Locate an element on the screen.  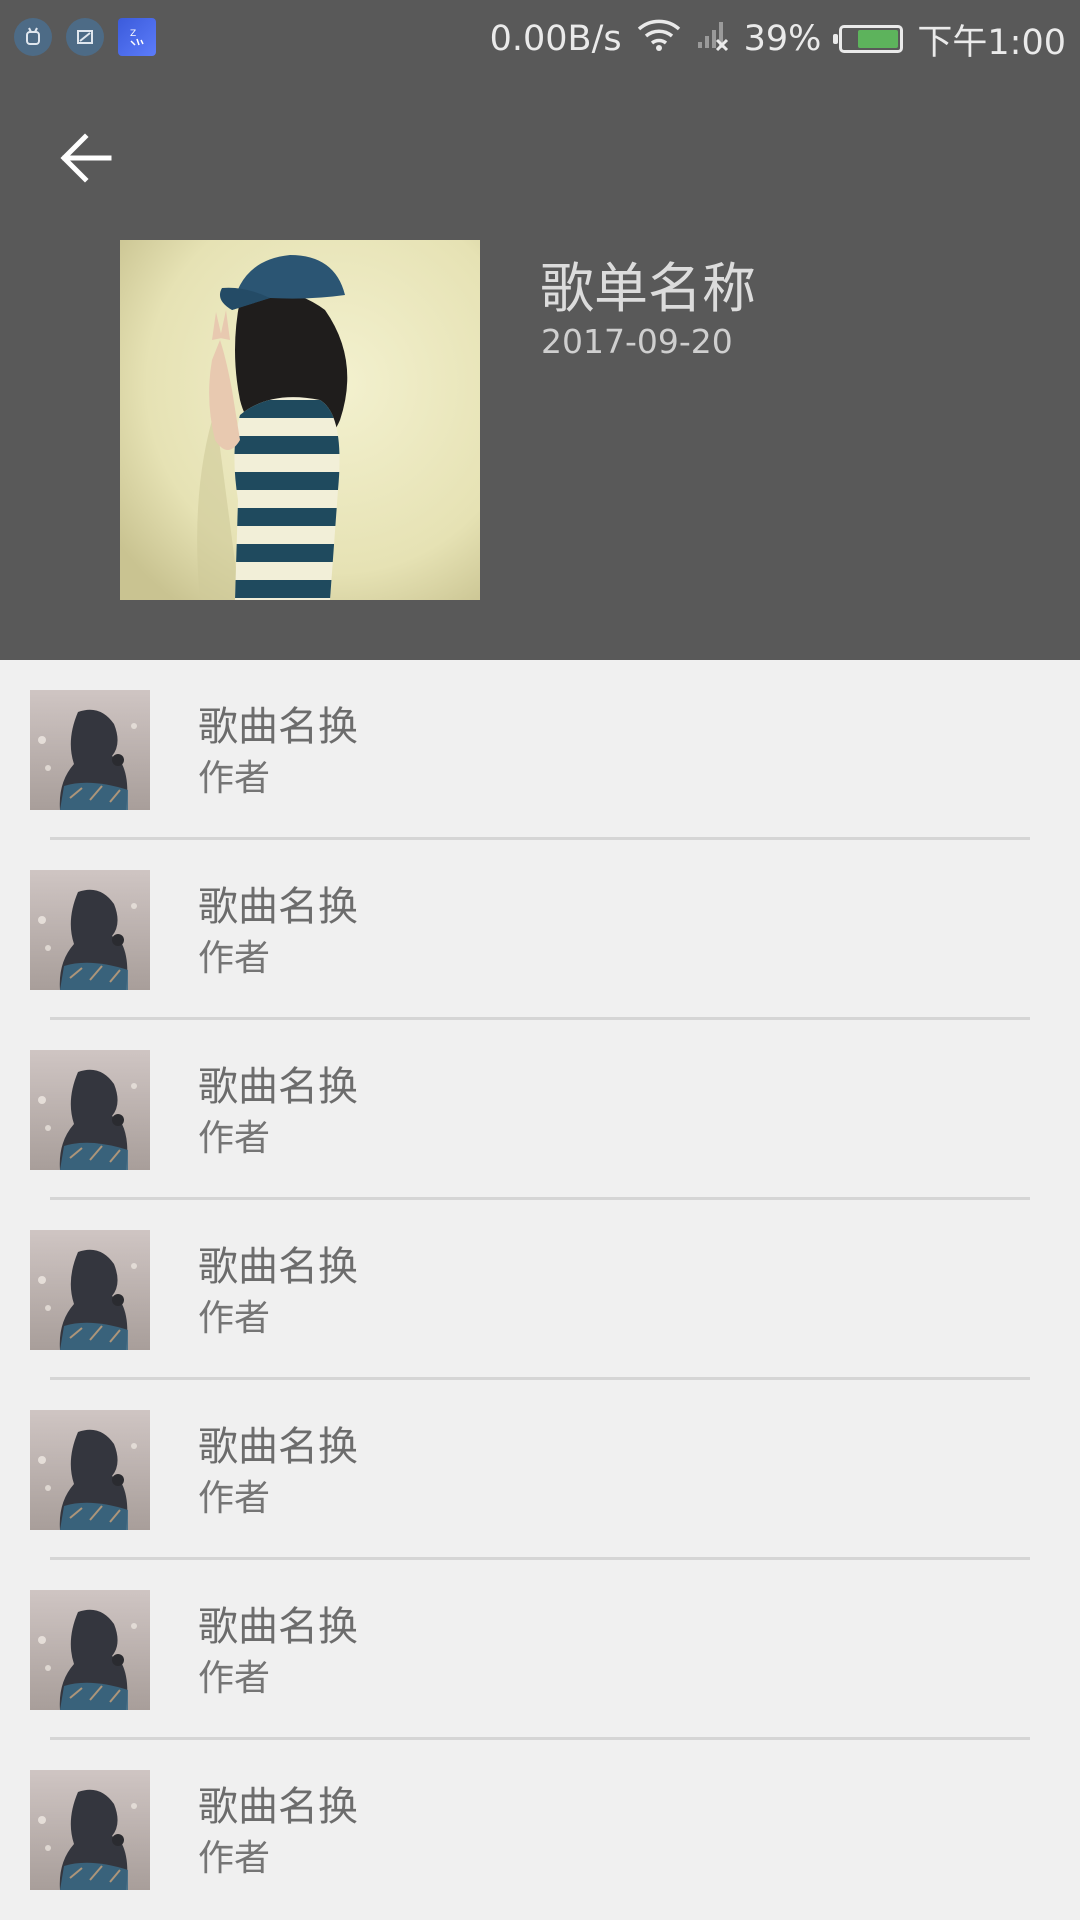
arrow-left-icon is located at coordinates (86, 158).